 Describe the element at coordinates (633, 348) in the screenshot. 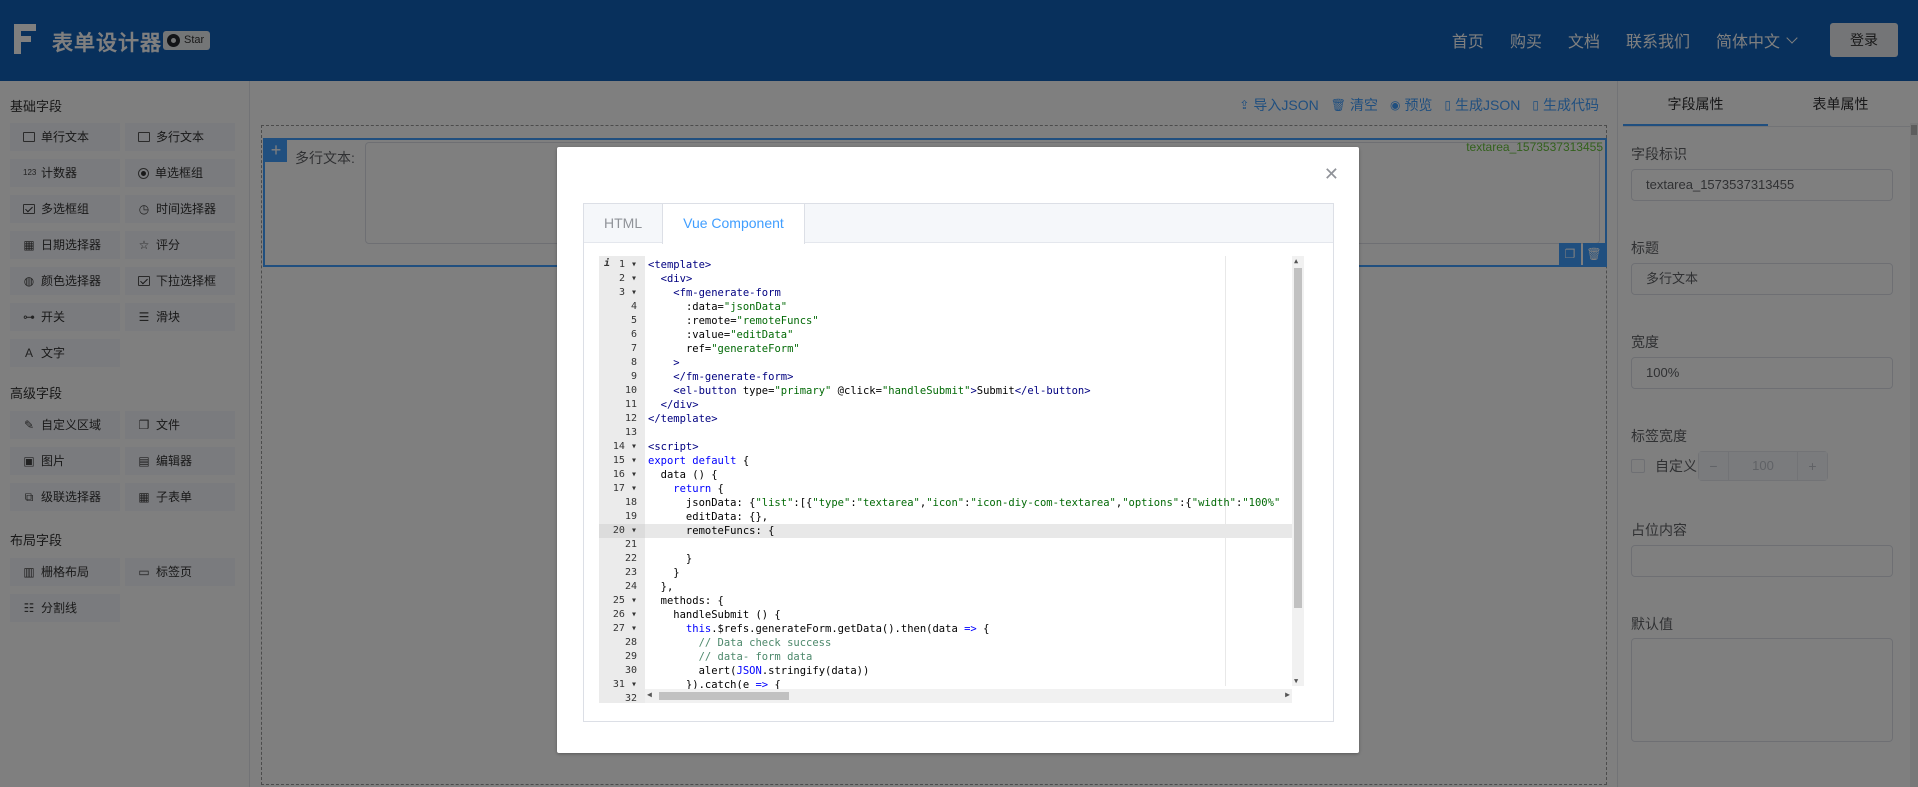

I see `line-number: 7` at that location.